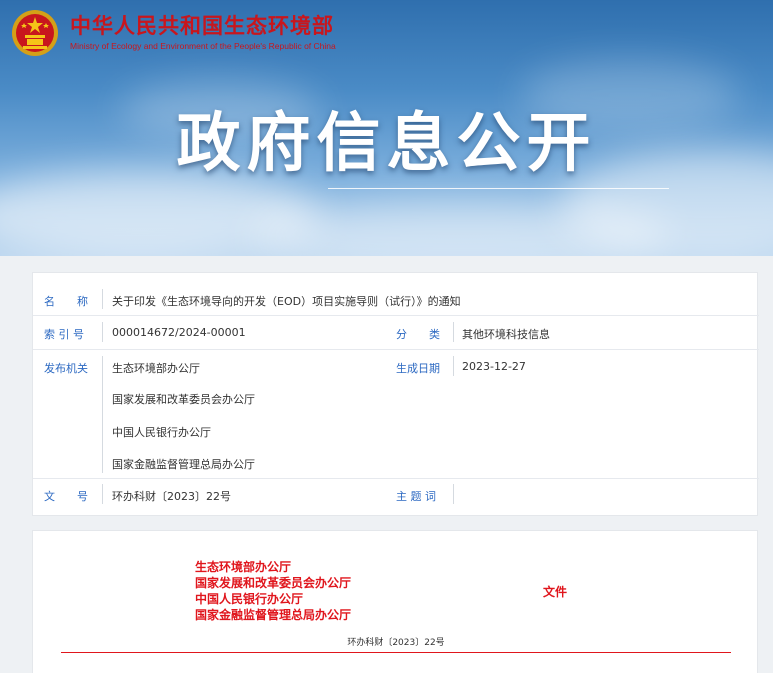  I want to click on issuer-item: 国家金融监督管理总局办公厅, so click(183, 464).